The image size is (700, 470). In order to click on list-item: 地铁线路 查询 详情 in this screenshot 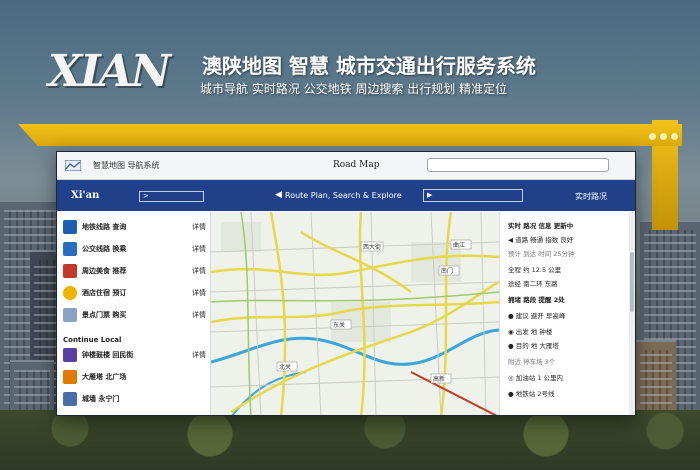, I will do `click(134, 227)`.